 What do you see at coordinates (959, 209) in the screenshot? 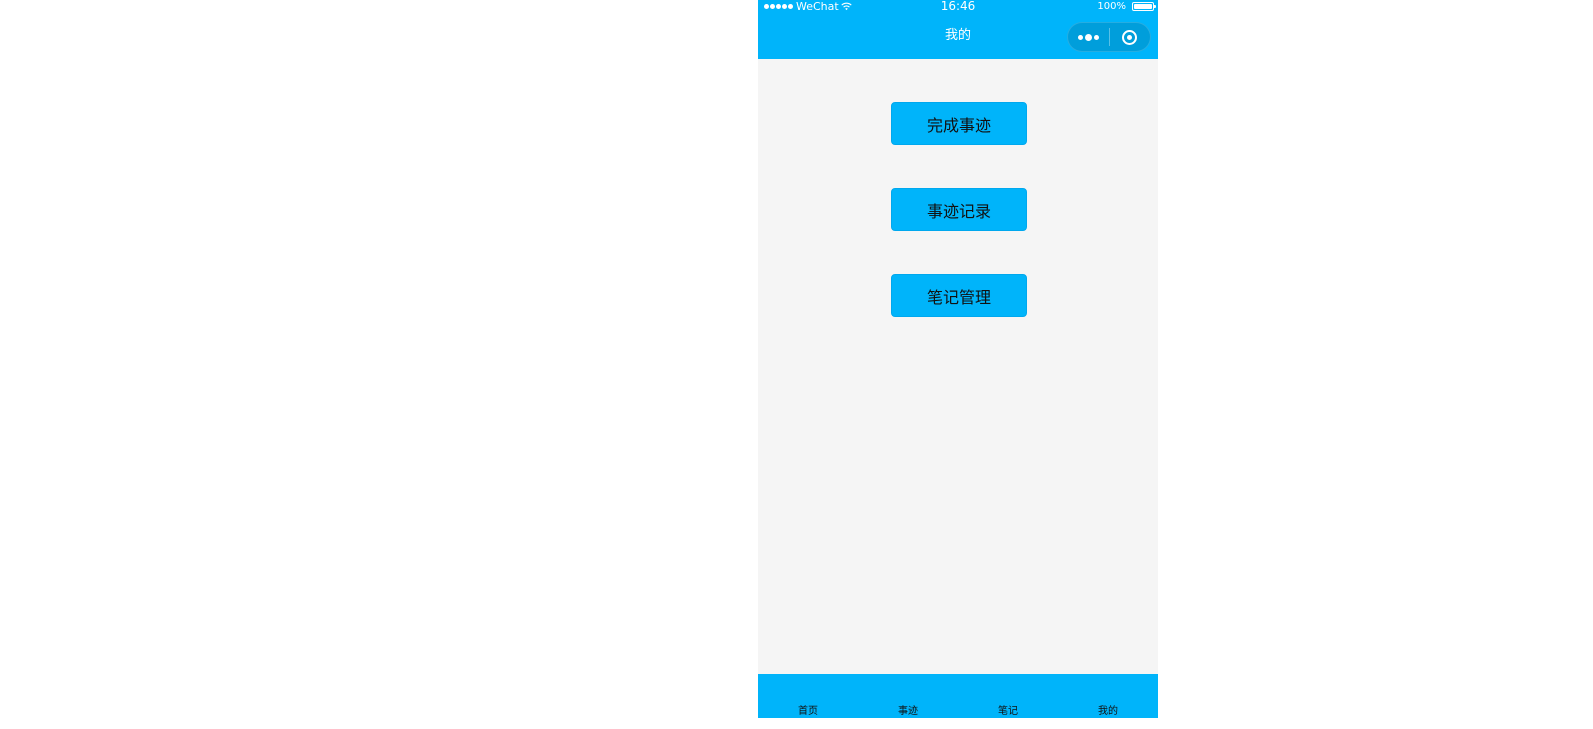
I see `deed-records-button: 事迹记录` at bounding box center [959, 209].